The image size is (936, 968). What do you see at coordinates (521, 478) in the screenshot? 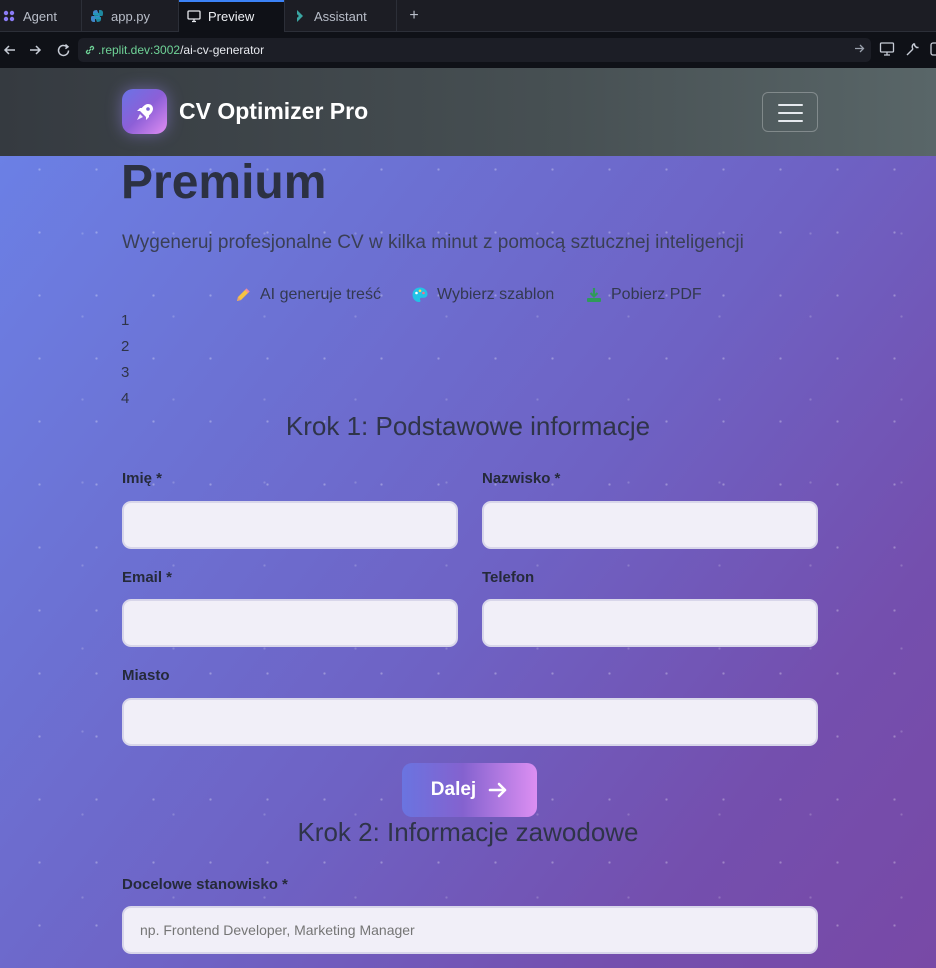
I see `last-name-label: Nazwisko *` at bounding box center [521, 478].